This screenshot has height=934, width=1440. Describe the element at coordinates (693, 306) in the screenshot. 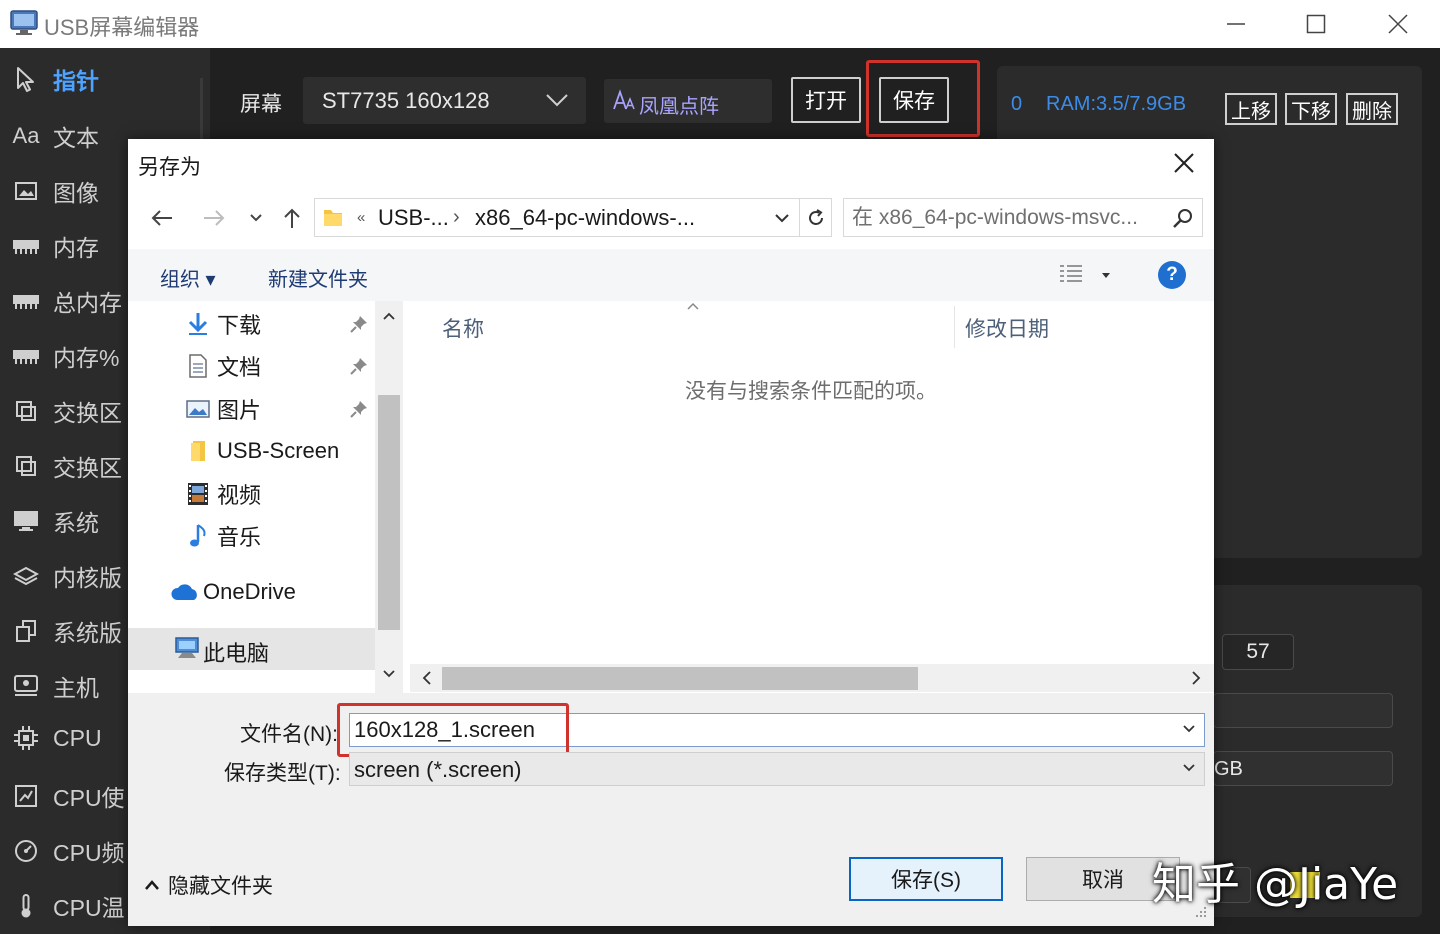

I see `sort-ascending-icon` at that location.